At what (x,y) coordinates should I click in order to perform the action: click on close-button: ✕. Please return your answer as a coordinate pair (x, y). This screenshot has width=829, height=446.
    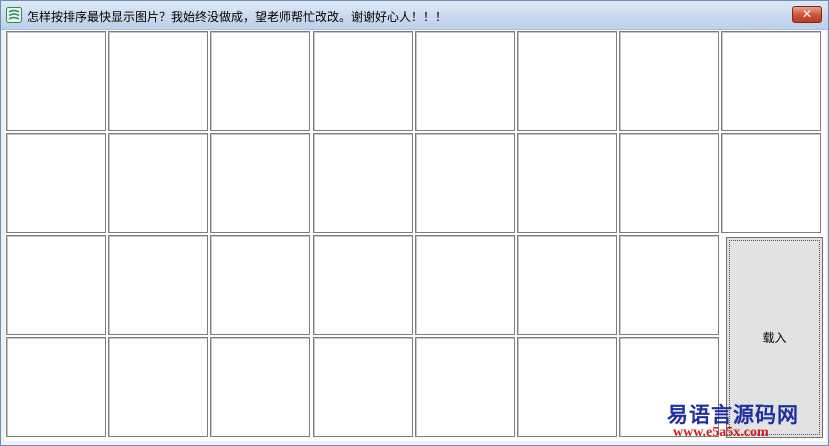
    Looking at the image, I should click on (807, 14).